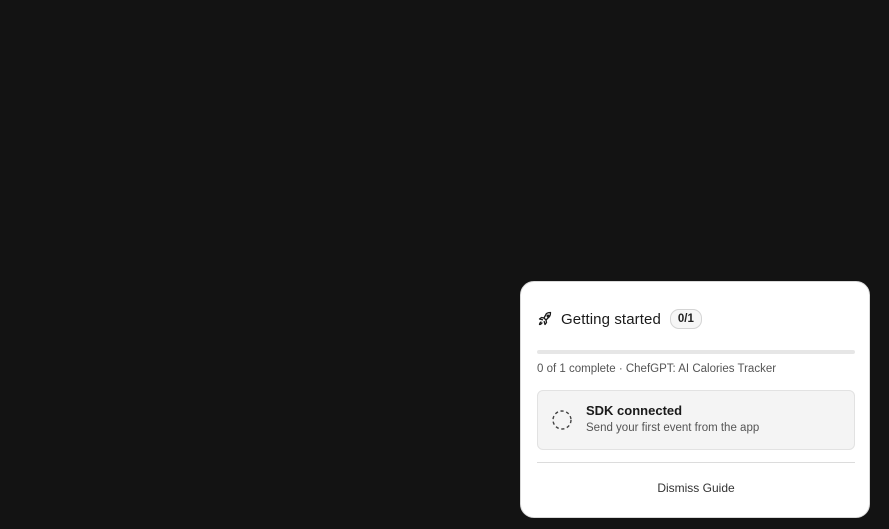 Image resolution: width=889 pixels, height=529 pixels. I want to click on divider, so click(696, 462).